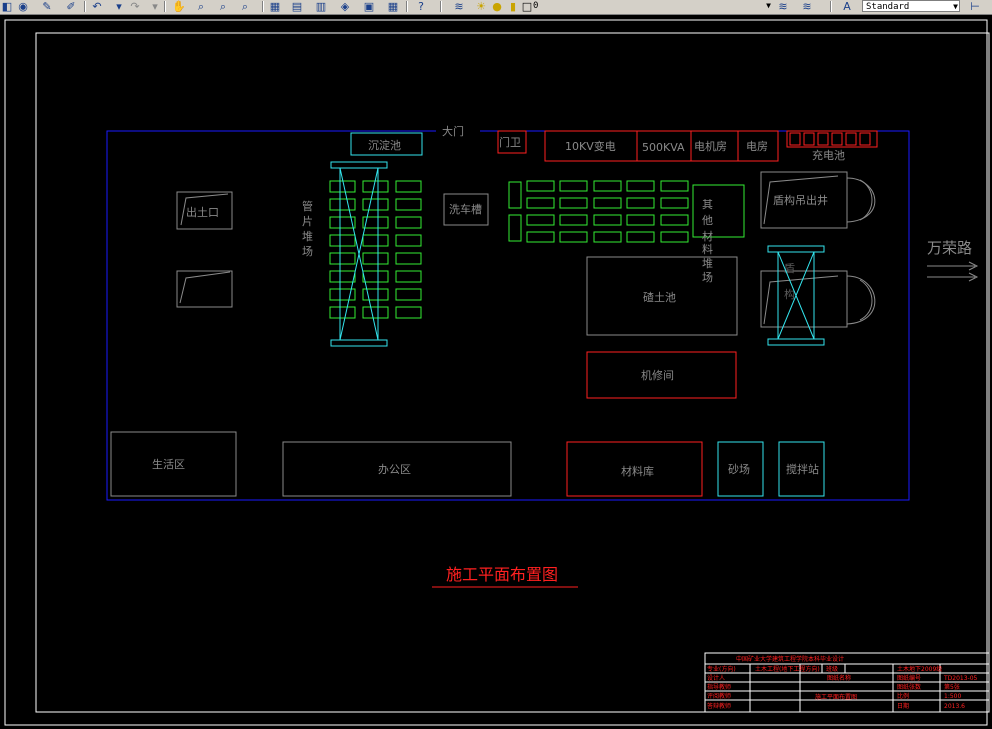 The height and width of the screenshot is (729, 992). Describe the element at coordinates (307, 206) in the screenshot. I see `segment-yard-char-1: 管` at that location.